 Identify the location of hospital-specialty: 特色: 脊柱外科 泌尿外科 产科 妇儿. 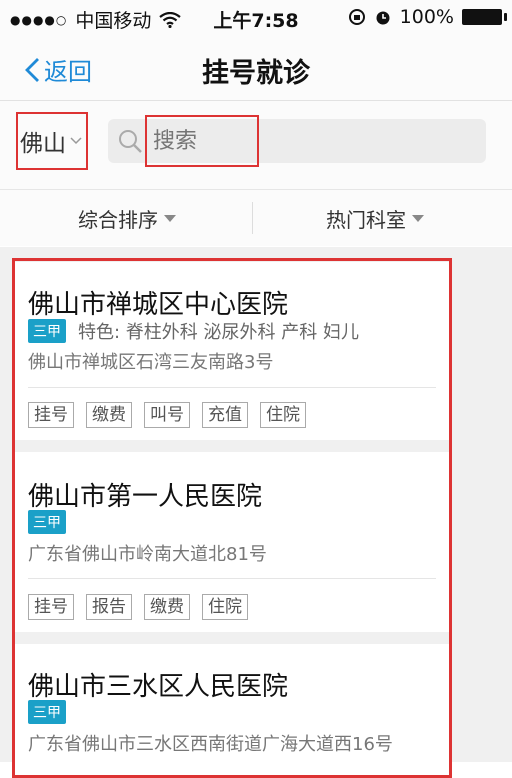
(218, 332).